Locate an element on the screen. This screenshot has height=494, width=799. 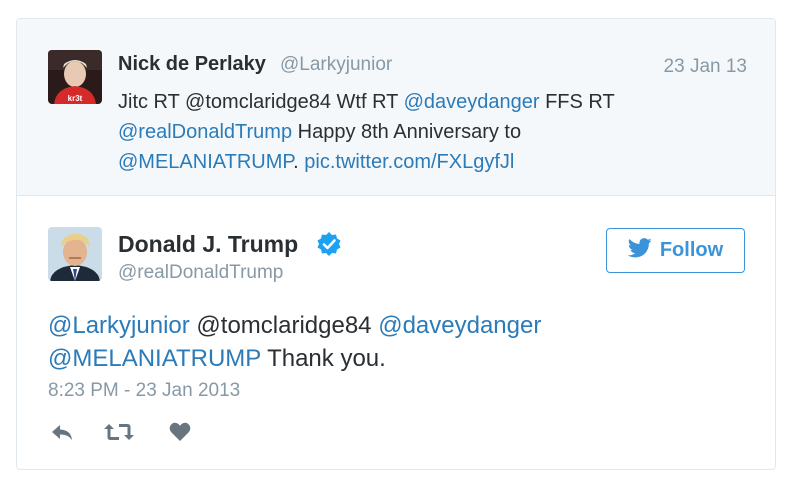
follow-button-label: Follow is located at coordinates (691, 250).